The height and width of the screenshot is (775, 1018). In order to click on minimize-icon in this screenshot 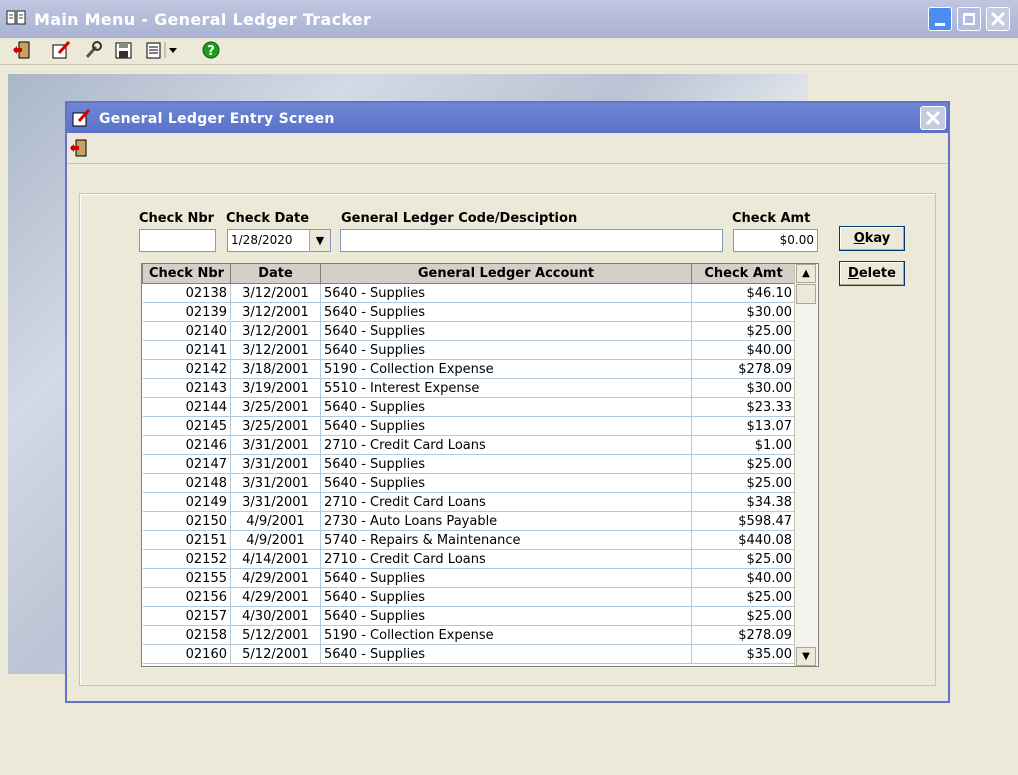, I will do `click(940, 24)`.